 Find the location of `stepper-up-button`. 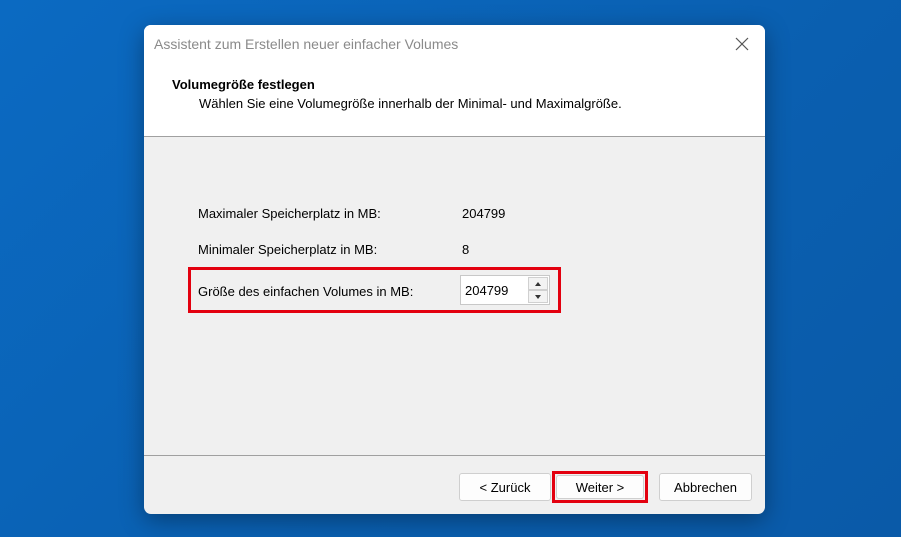

stepper-up-button is located at coordinates (538, 283).